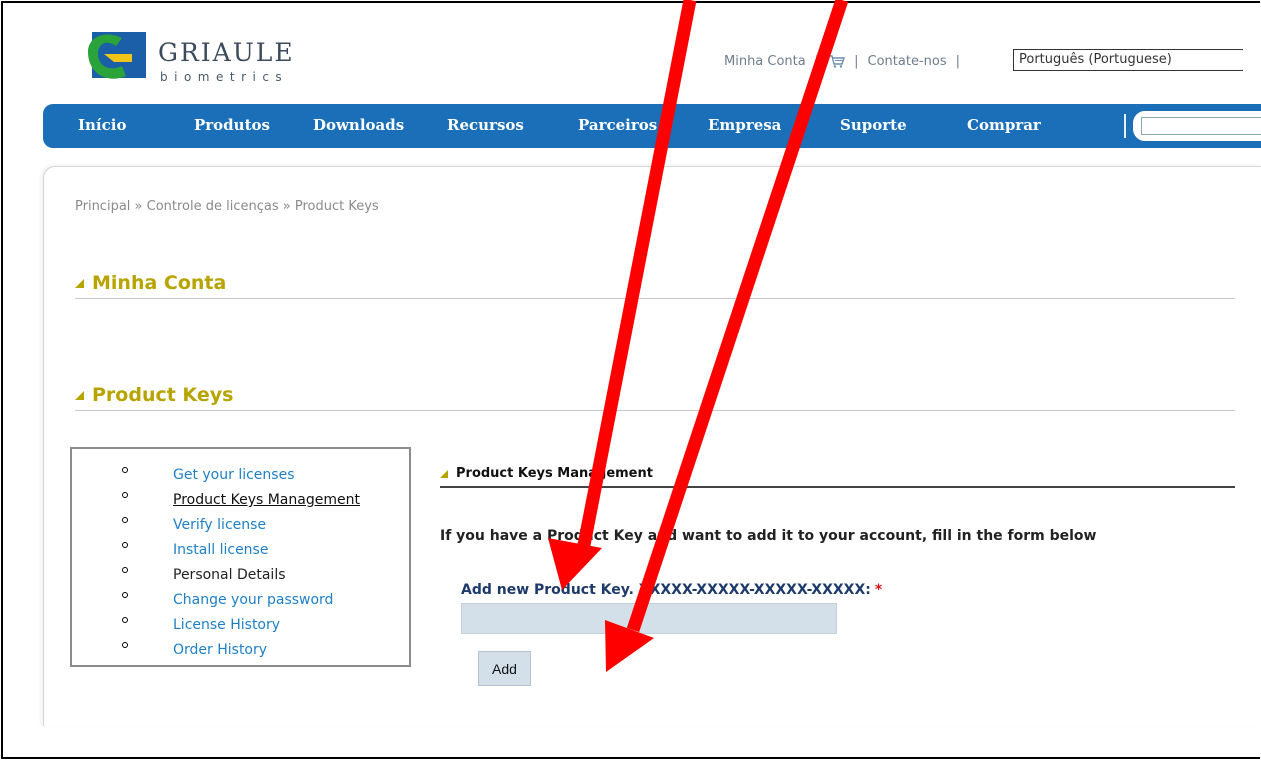 Image resolution: width=1261 pixels, height=760 pixels. I want to click on panel-divider, so click(837, 487).